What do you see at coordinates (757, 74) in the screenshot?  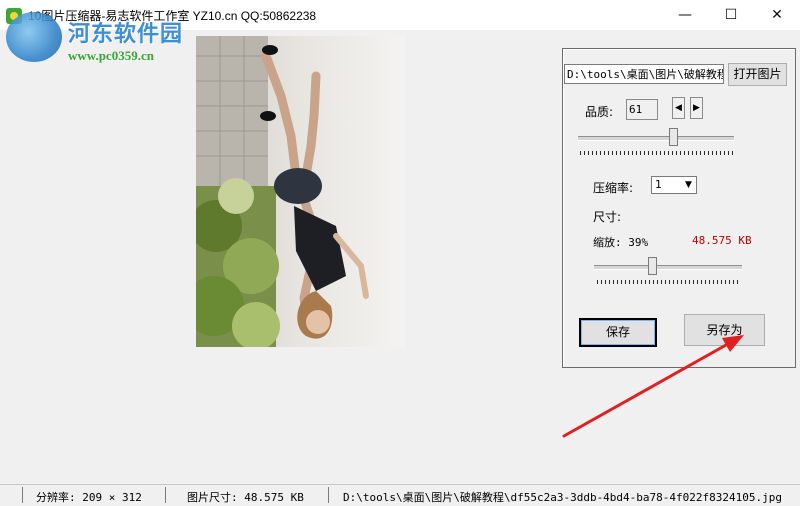 I see `open-image-button: 打开图片` at bounding box center [757, 74].